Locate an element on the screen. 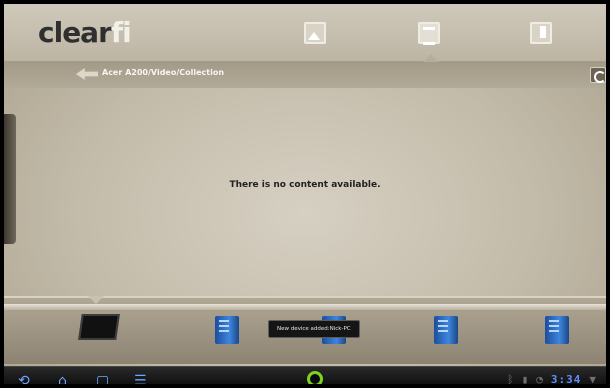 The height and width of the screenshot is (388, 610). clearfi-logo: clearfi is located at coordinates (85, 32).